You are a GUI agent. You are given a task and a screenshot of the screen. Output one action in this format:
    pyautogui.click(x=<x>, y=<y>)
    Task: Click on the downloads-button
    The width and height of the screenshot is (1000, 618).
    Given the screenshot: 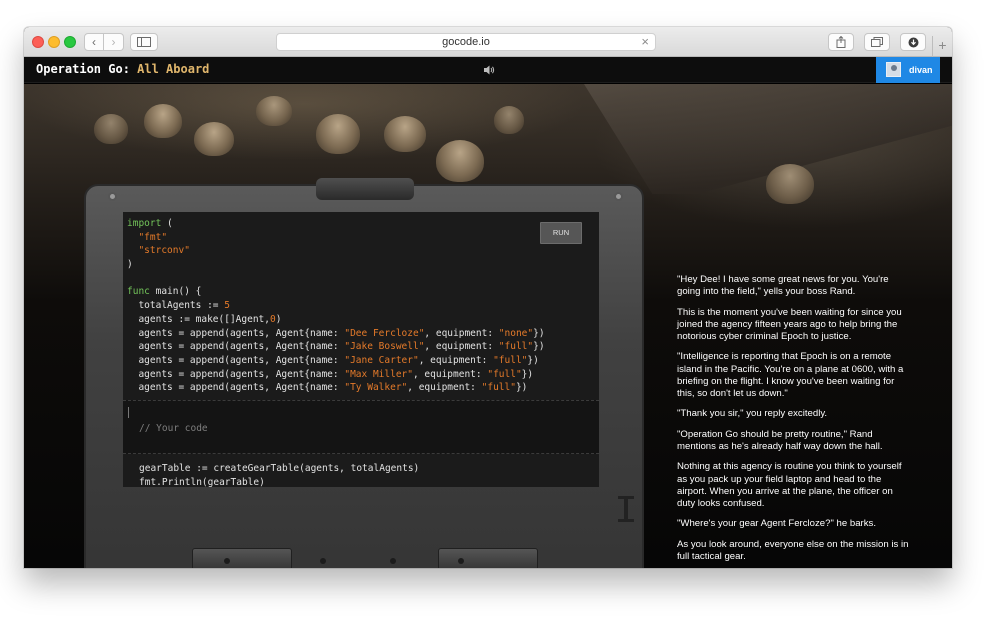 What is the action you would take?
    pyautogui.click(x=913, y=42)
    